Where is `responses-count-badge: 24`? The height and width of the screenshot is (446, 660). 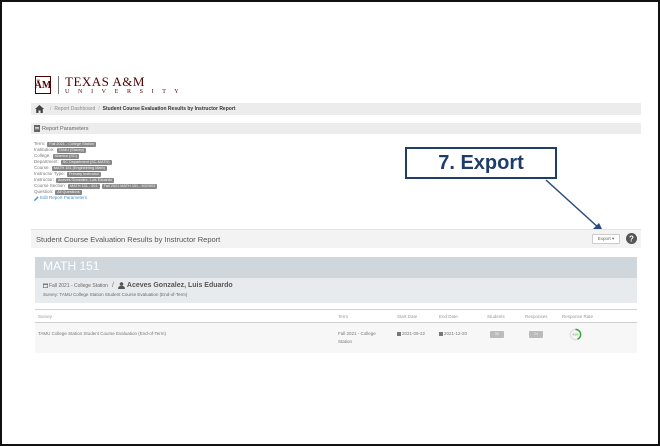
responses-count-badge: 24 is located at coordinates (536, 334).